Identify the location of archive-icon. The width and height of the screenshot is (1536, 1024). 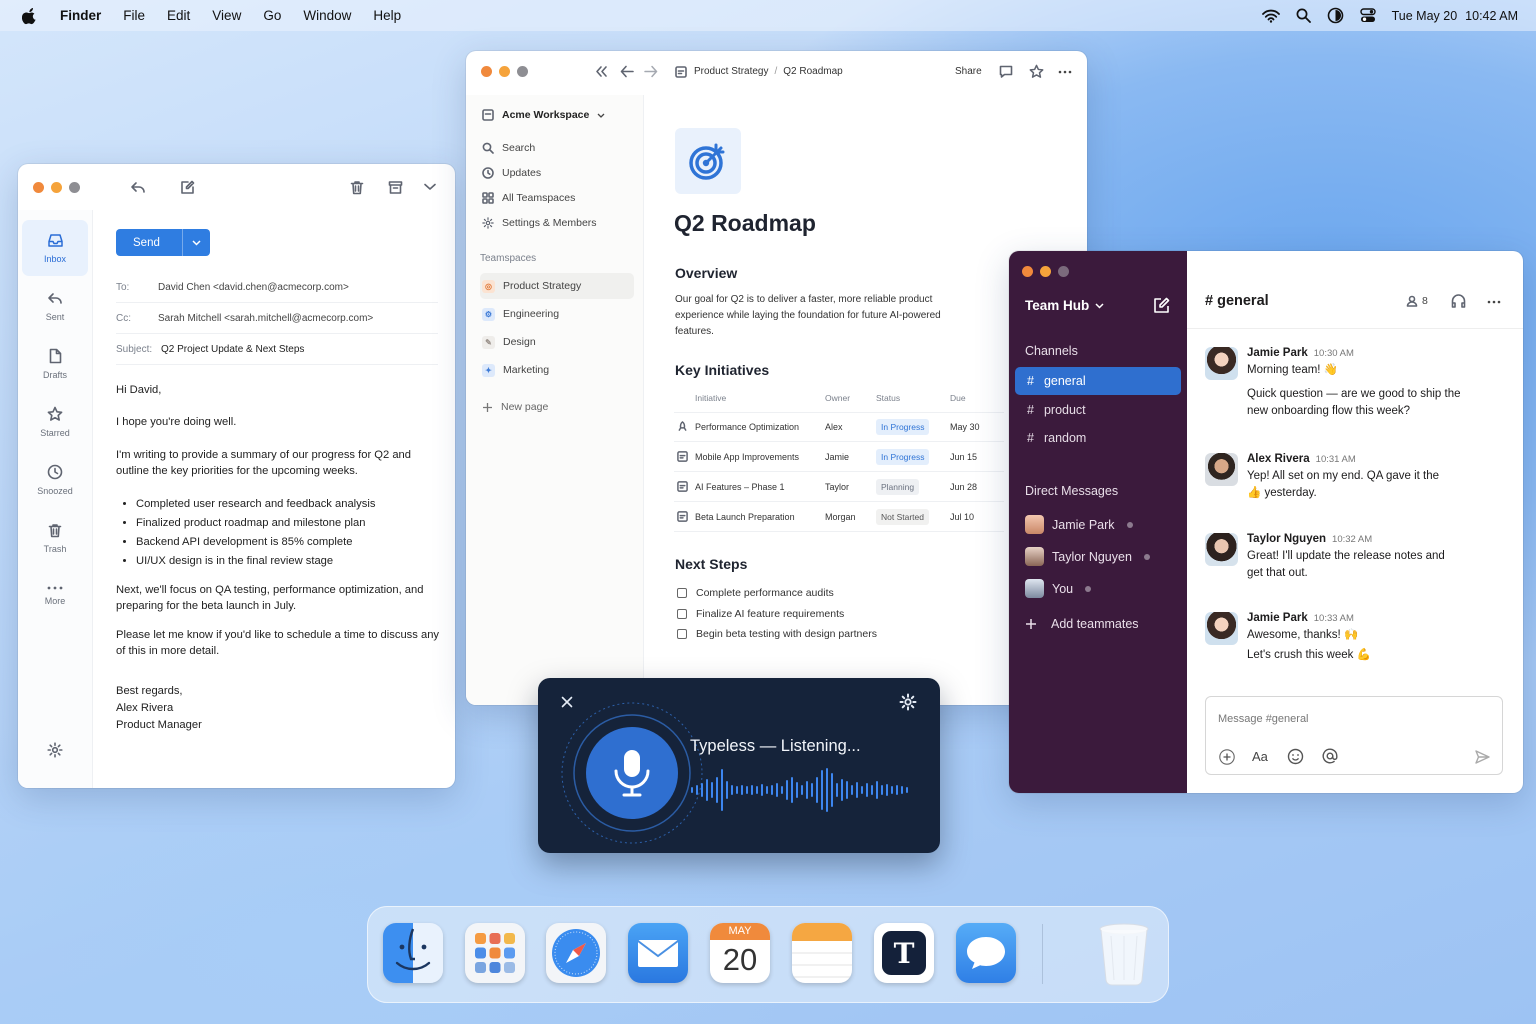
(395, 187).